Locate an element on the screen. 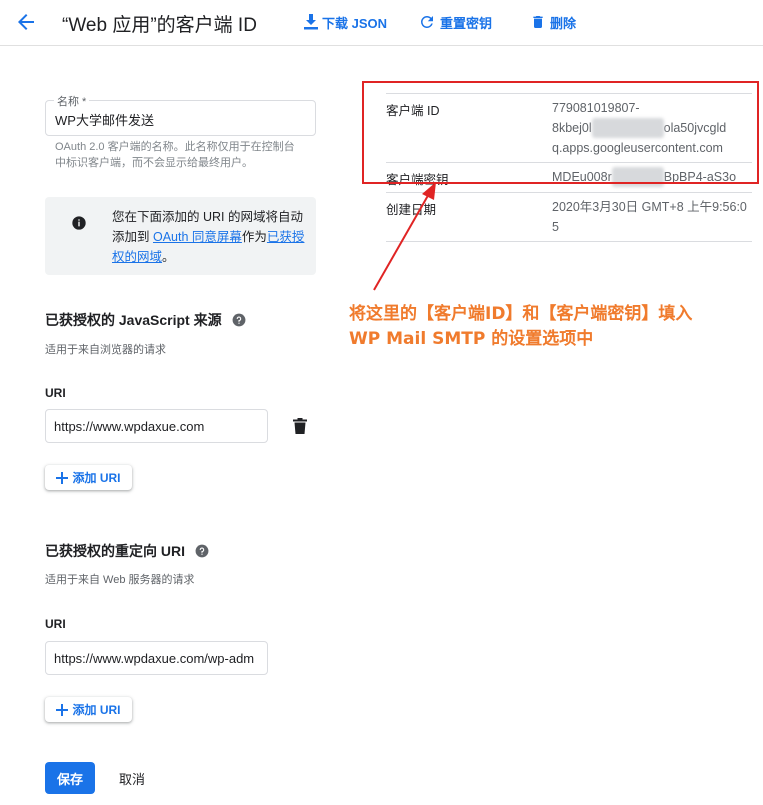 This screenshot has width=763, height=805. delete-button: 删除 is located at coordinates (553, 22).